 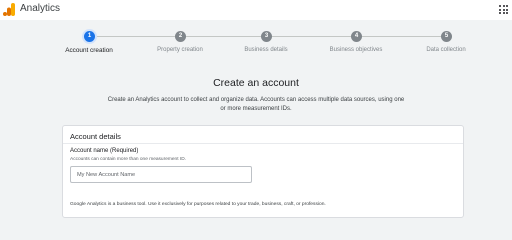 I want to click on step-4-indicator: 4, so click(x=356, y=36).